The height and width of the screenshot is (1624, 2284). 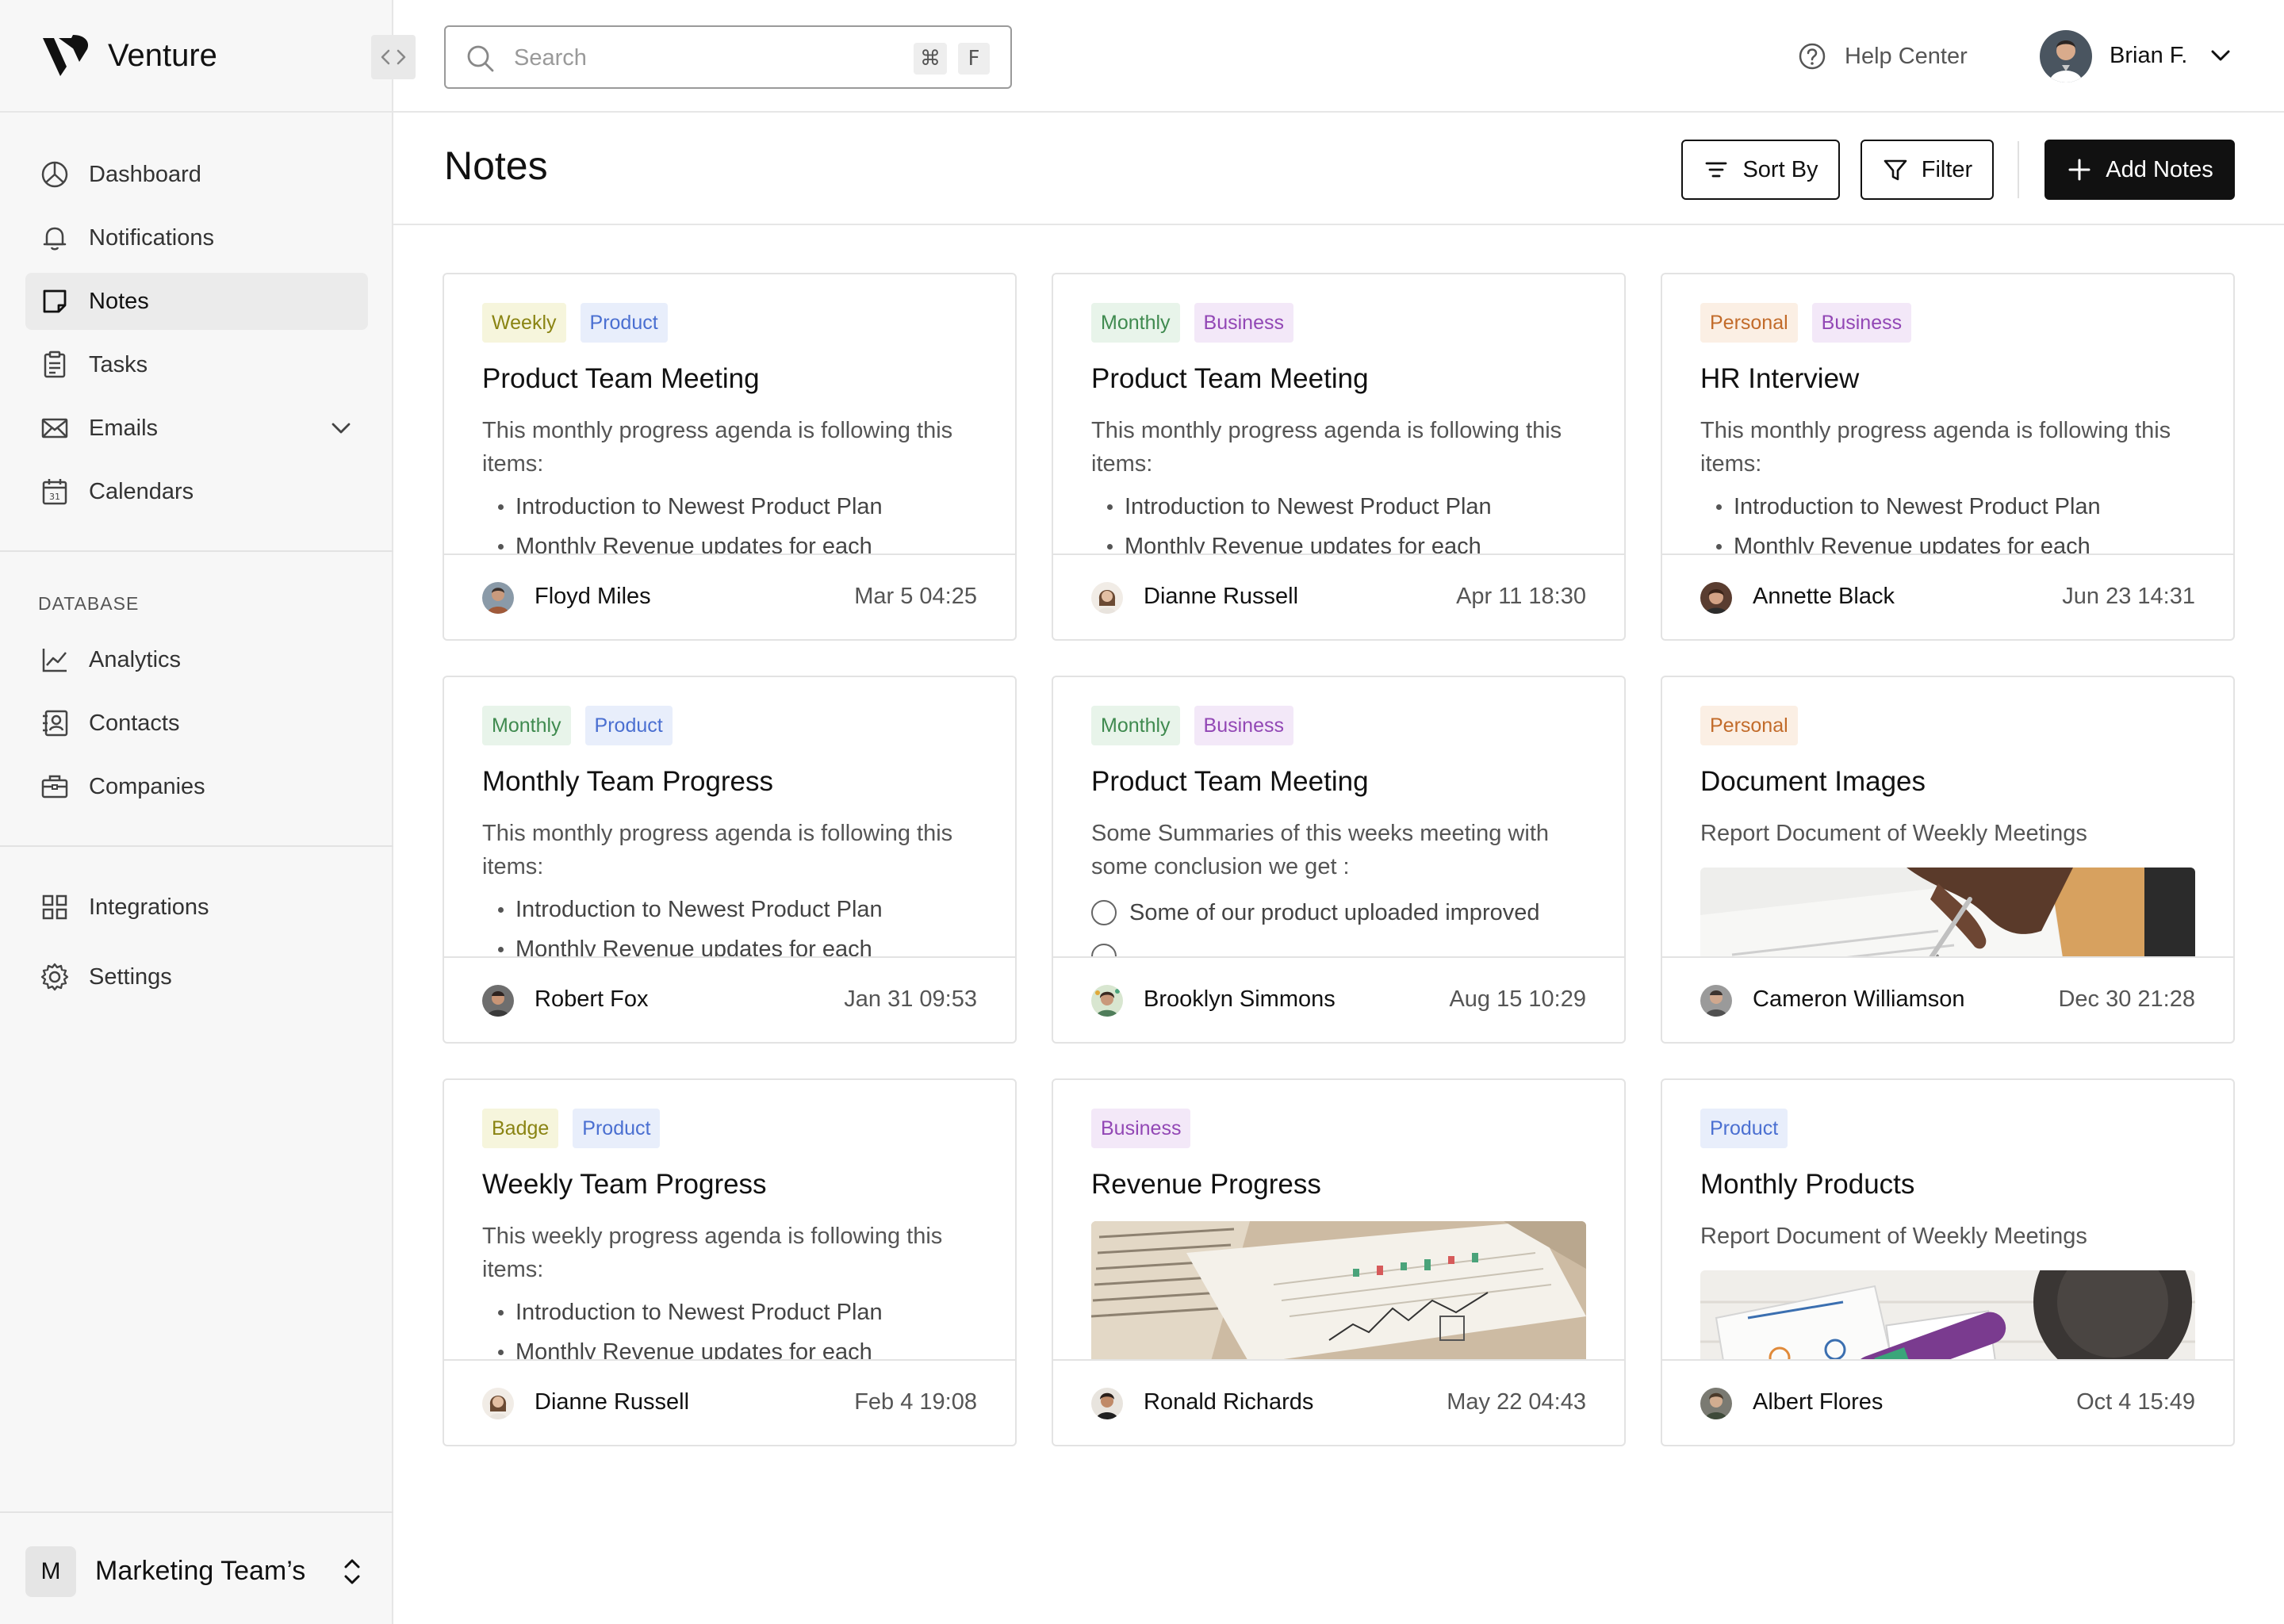 I want to click on filter-button: Filter, so click(x=1927, y=170).